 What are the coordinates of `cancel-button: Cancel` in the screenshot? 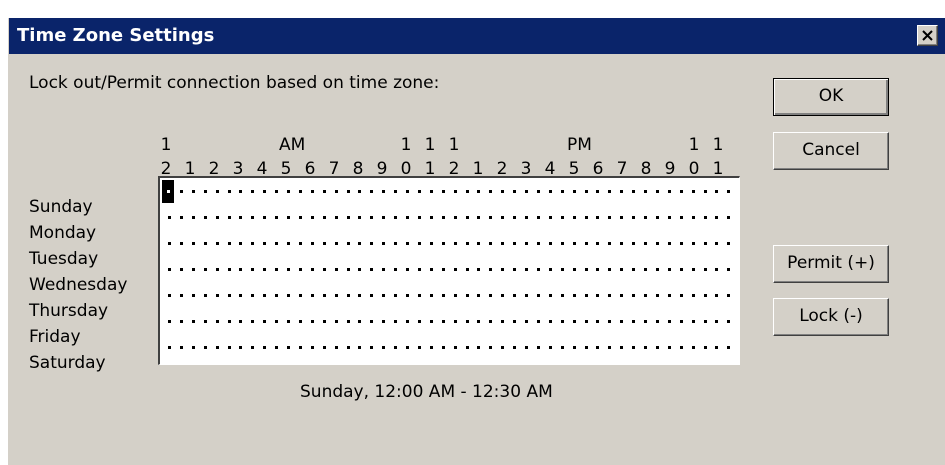 It's located at (831, 151).